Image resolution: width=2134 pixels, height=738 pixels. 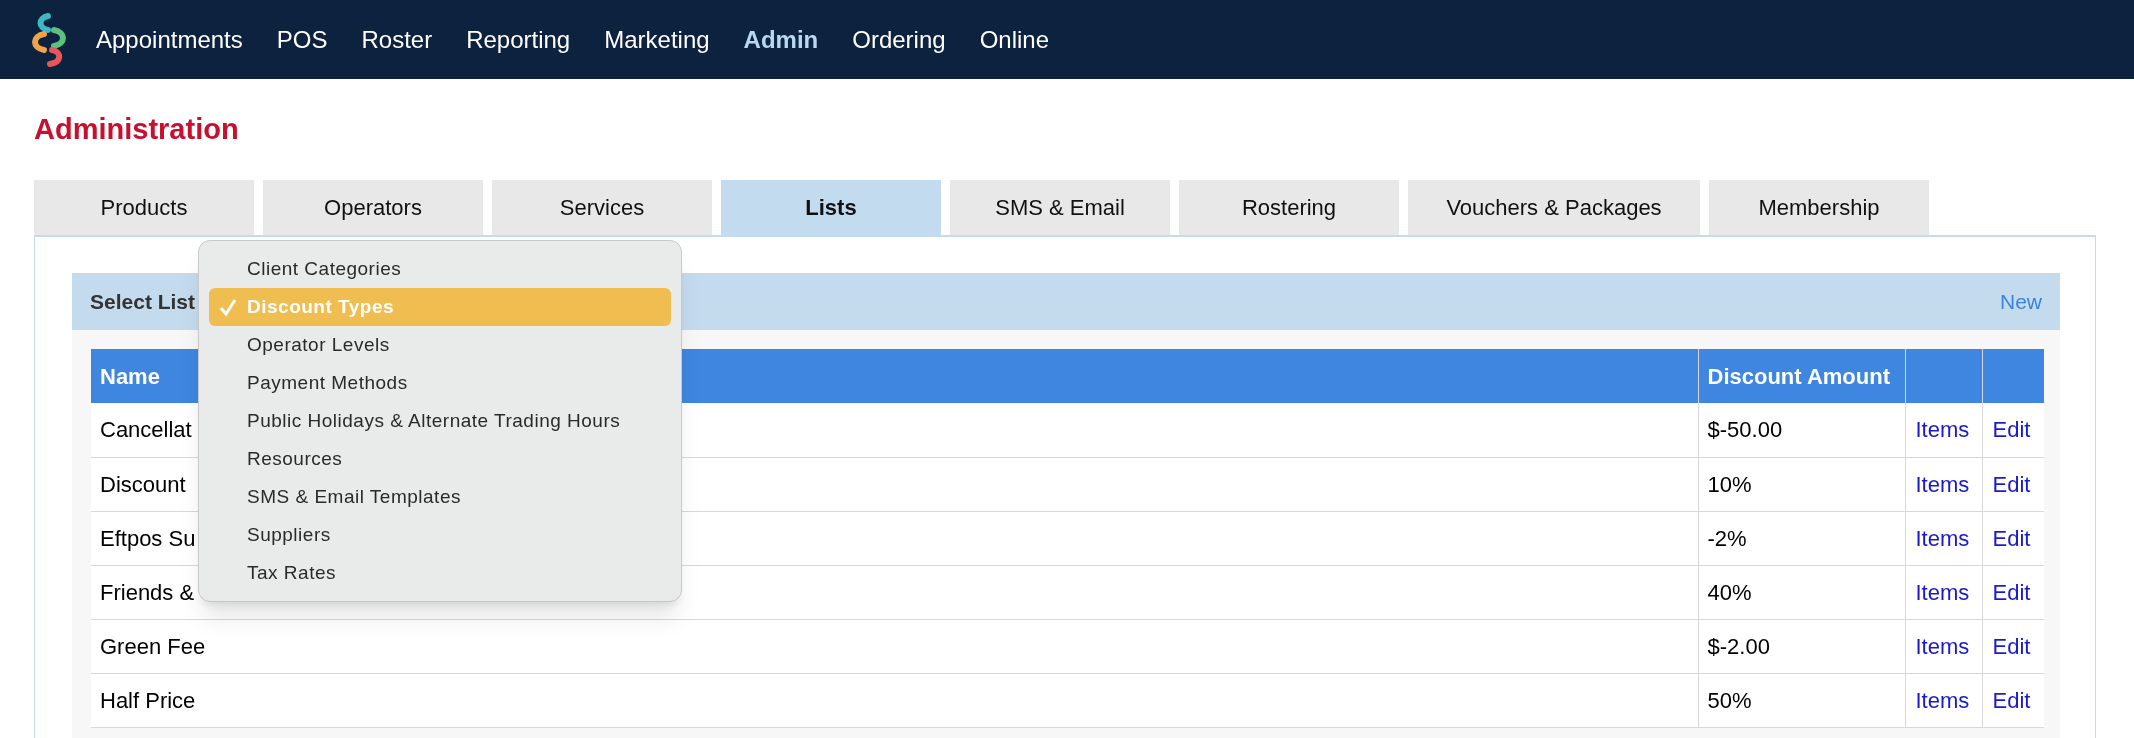 What do you see at coordinates (440, 269) in the screenshot?
I see `dropdown-option: Client Categories` at bounding box center [440, 269].